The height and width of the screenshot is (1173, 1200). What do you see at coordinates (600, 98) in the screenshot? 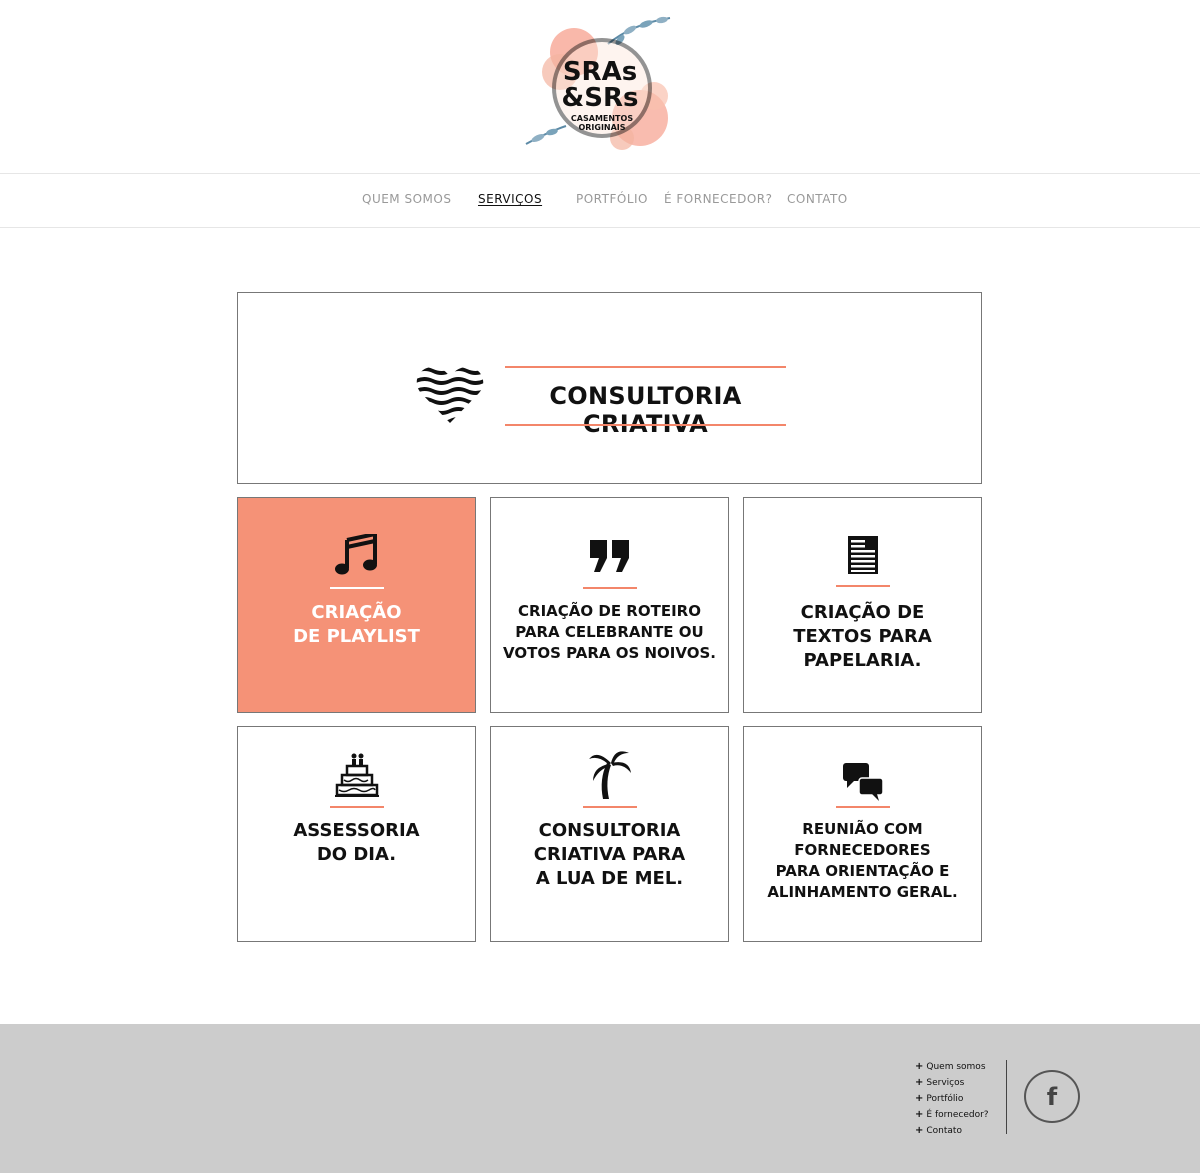
I see `svg-text: &SRs` at bounding box center [600, 98].